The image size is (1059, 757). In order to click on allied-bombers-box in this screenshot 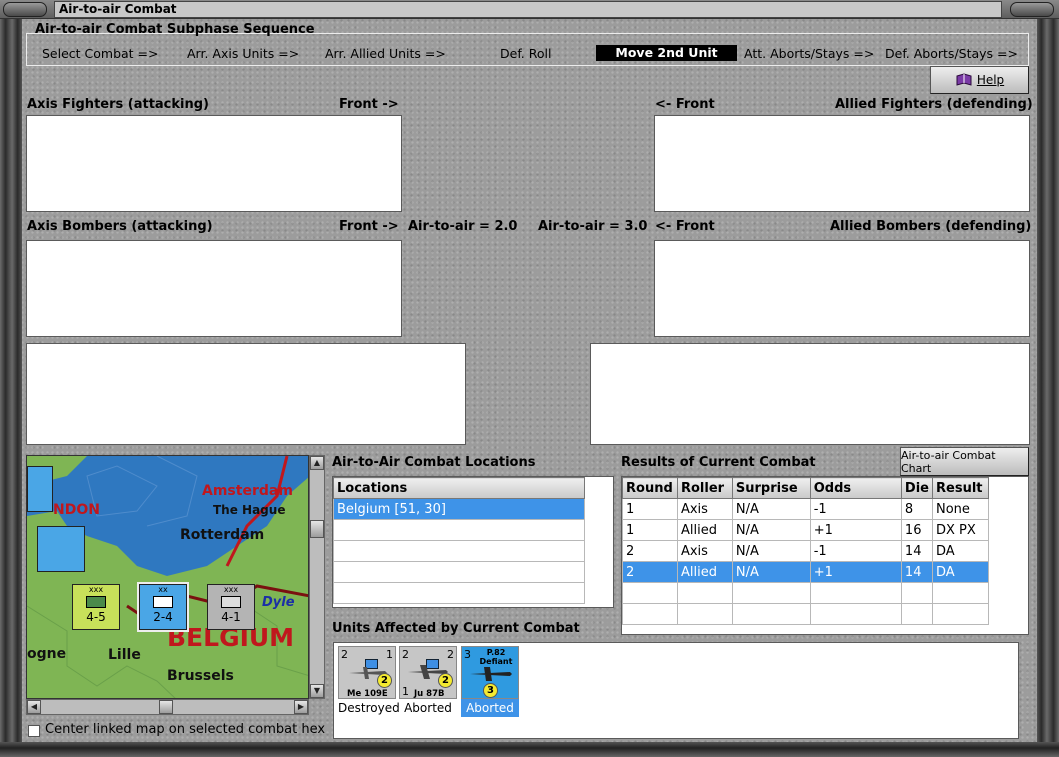, I will do `click(842, 288)`.